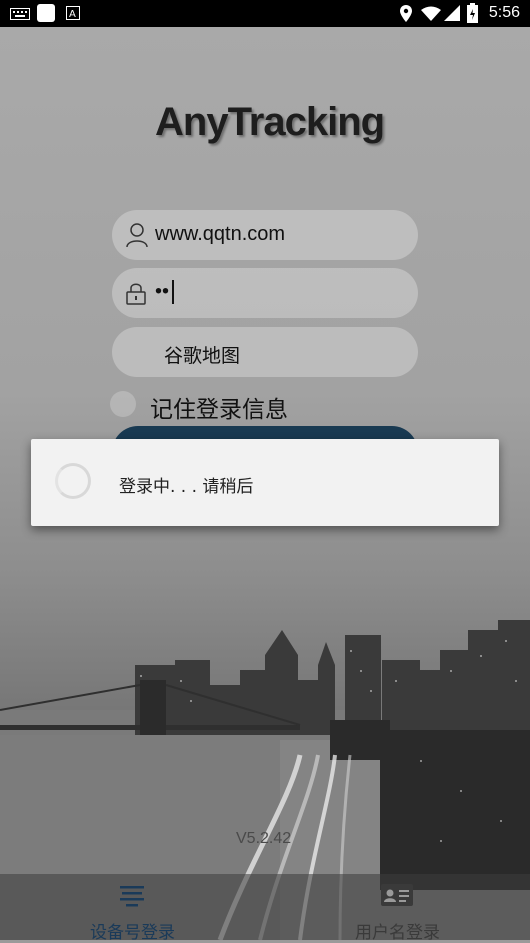 The image size is (530, 943). Describe the element at coordinates (20, 14) in the screenshot. I see `keyboard-icon` at that location.